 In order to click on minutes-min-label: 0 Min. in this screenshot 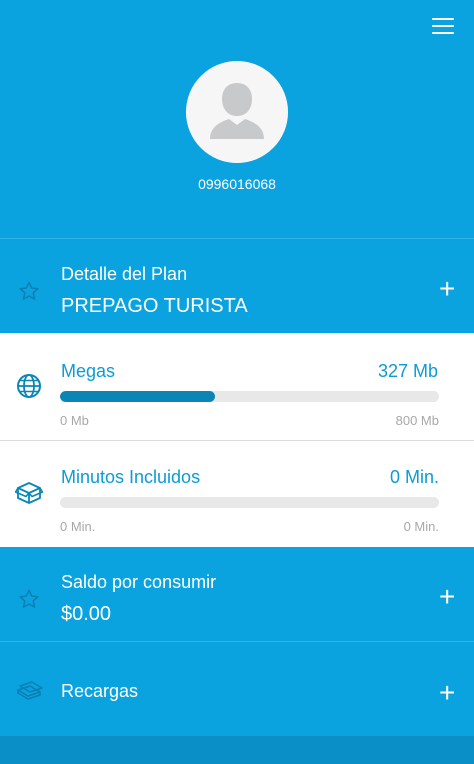, I will do `click(78, 526)`.